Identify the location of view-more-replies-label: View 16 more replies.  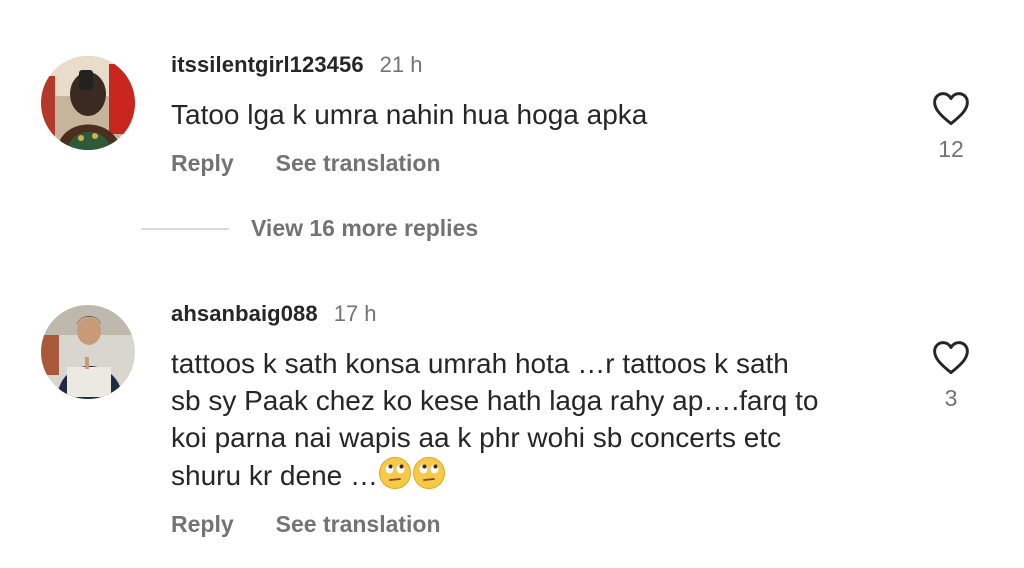
(364, 228).